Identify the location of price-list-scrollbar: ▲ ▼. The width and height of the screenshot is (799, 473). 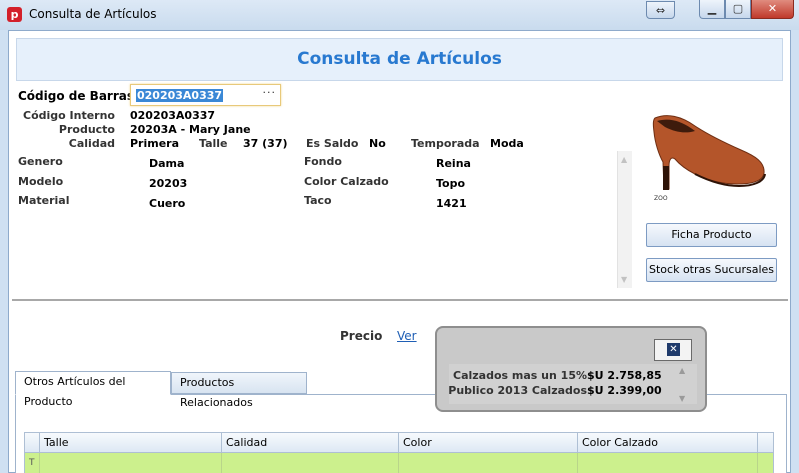
(683, 384).